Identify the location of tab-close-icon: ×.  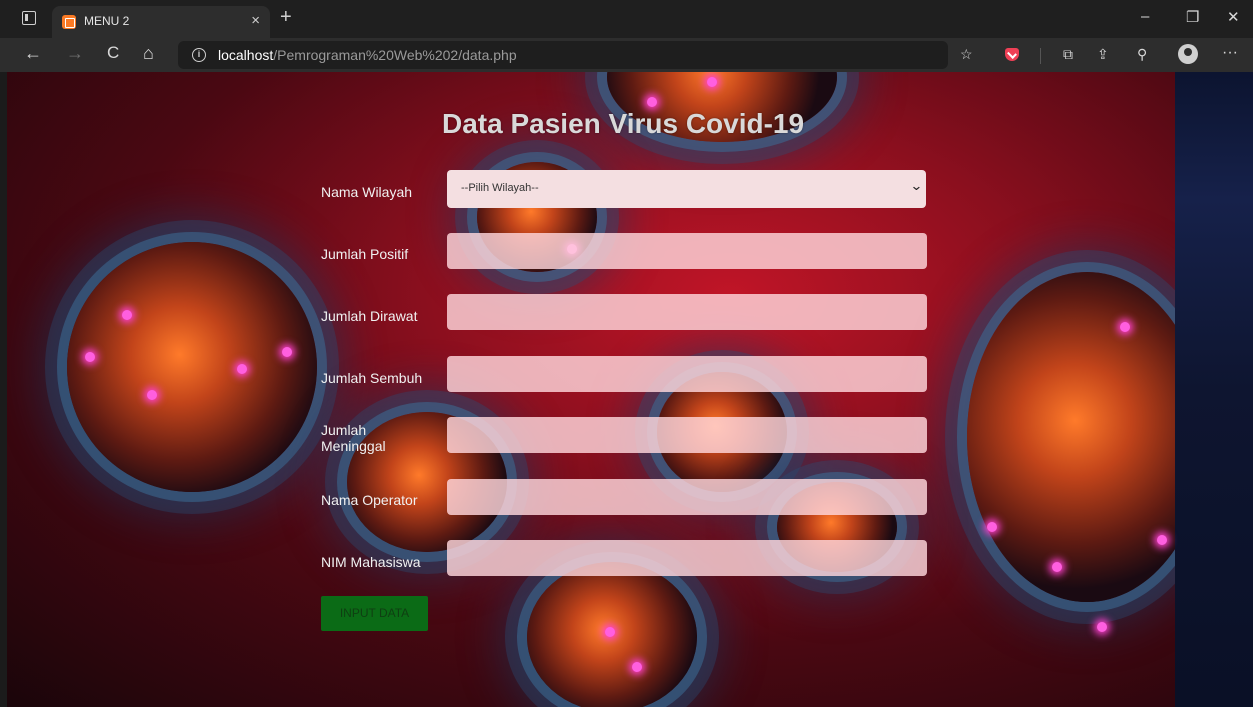
(255, 20).